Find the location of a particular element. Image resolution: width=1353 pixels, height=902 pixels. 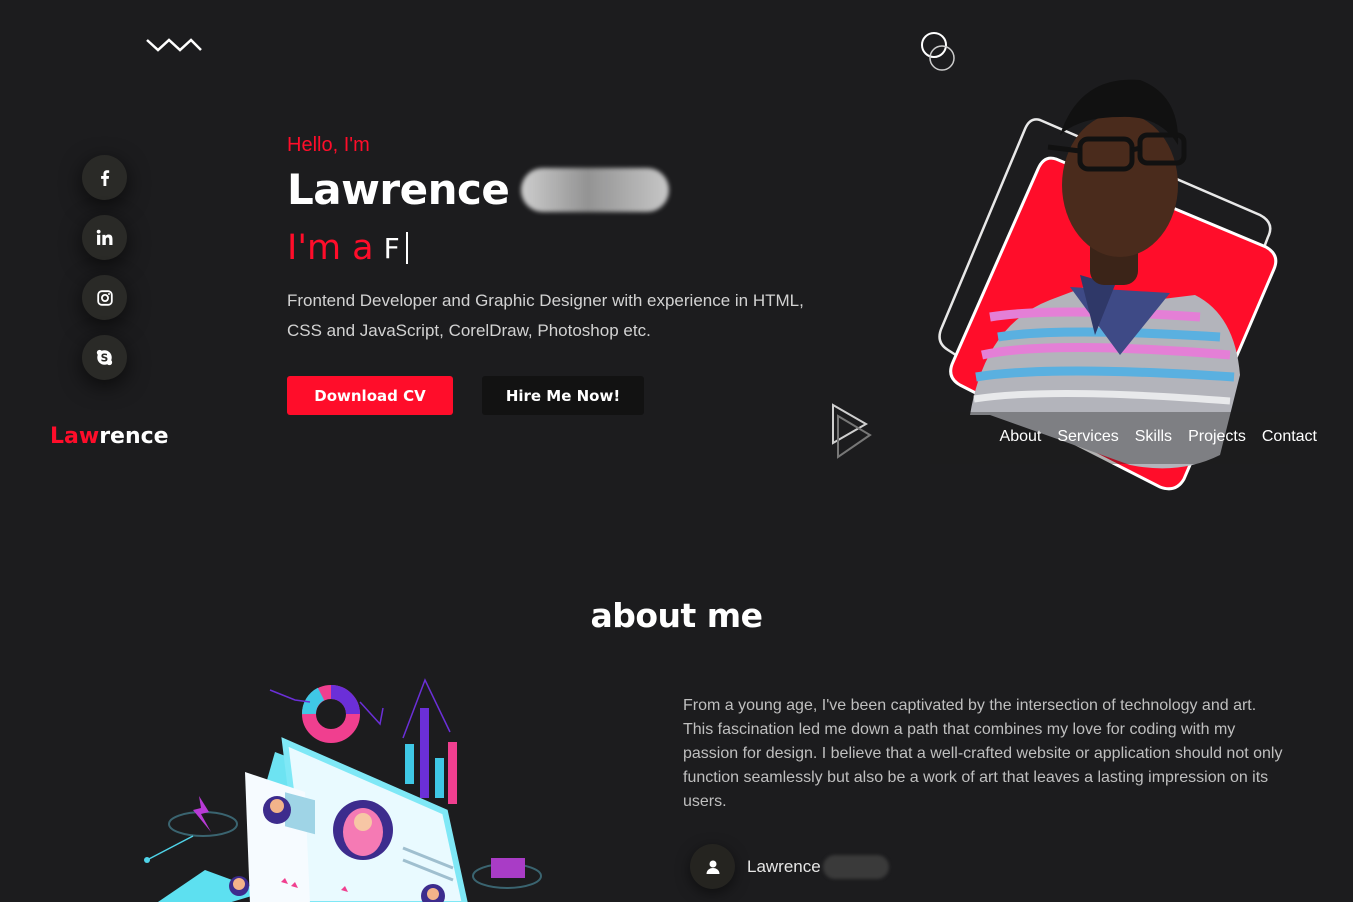

nav-links: About Services Skills Projects Contact is located at coordinates (1158, 437).